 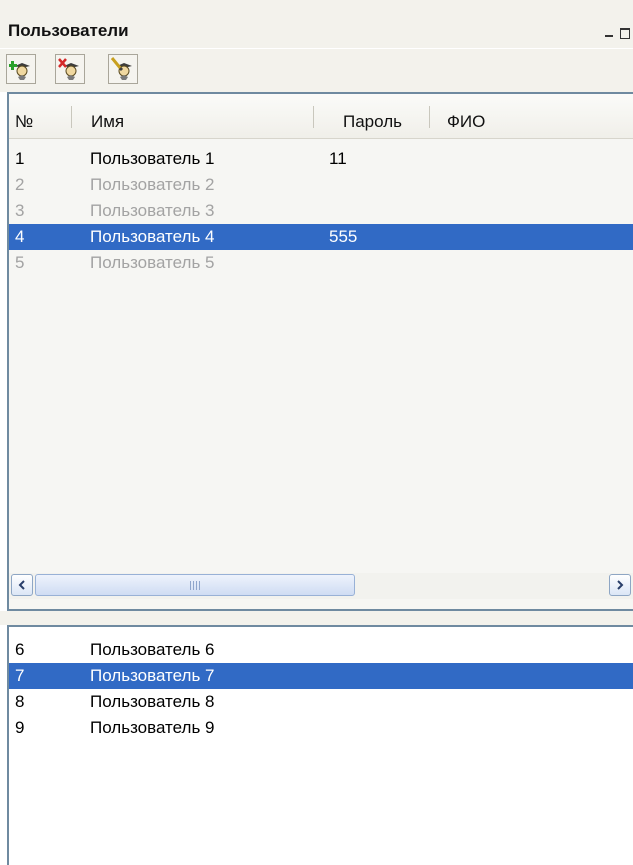 I want to click on user-add-icon, so click(x=19, y=70).